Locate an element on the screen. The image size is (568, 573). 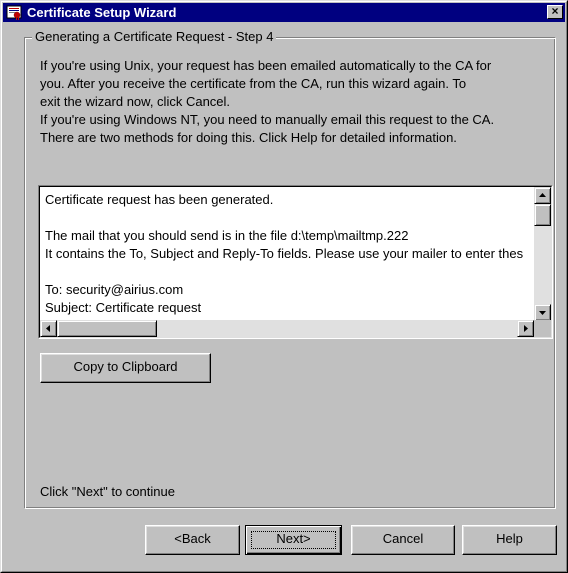
arrow-up-icon is located at coordinates (542, 195).